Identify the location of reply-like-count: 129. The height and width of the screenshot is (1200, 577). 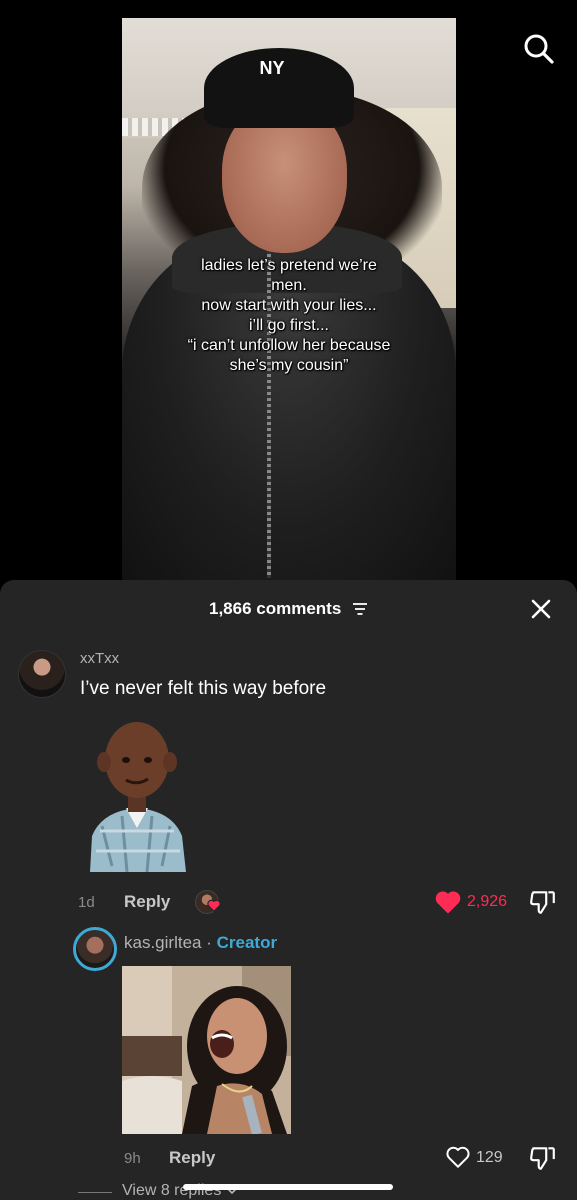
(489, 1157).